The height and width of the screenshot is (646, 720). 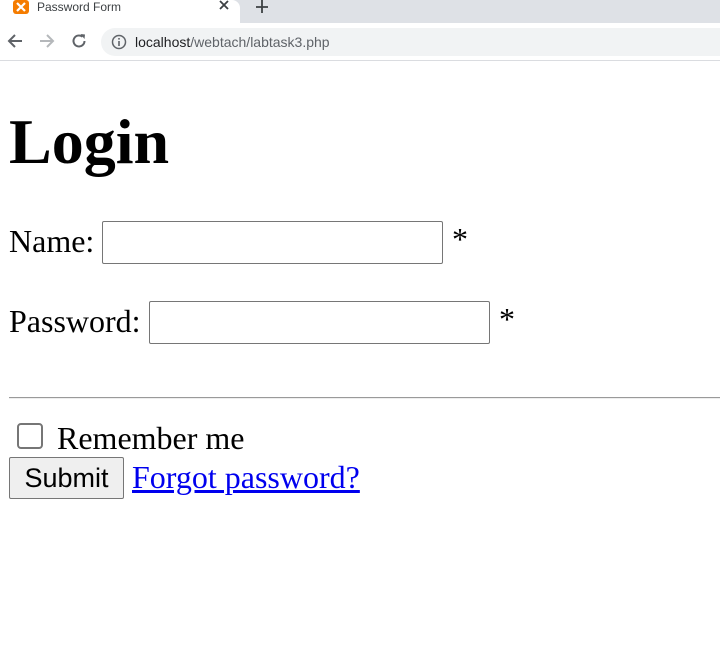 What do you see at coordinates (21, 7) in the screenshot?
I see `xampp-icon` at bounding box center [21, 7].